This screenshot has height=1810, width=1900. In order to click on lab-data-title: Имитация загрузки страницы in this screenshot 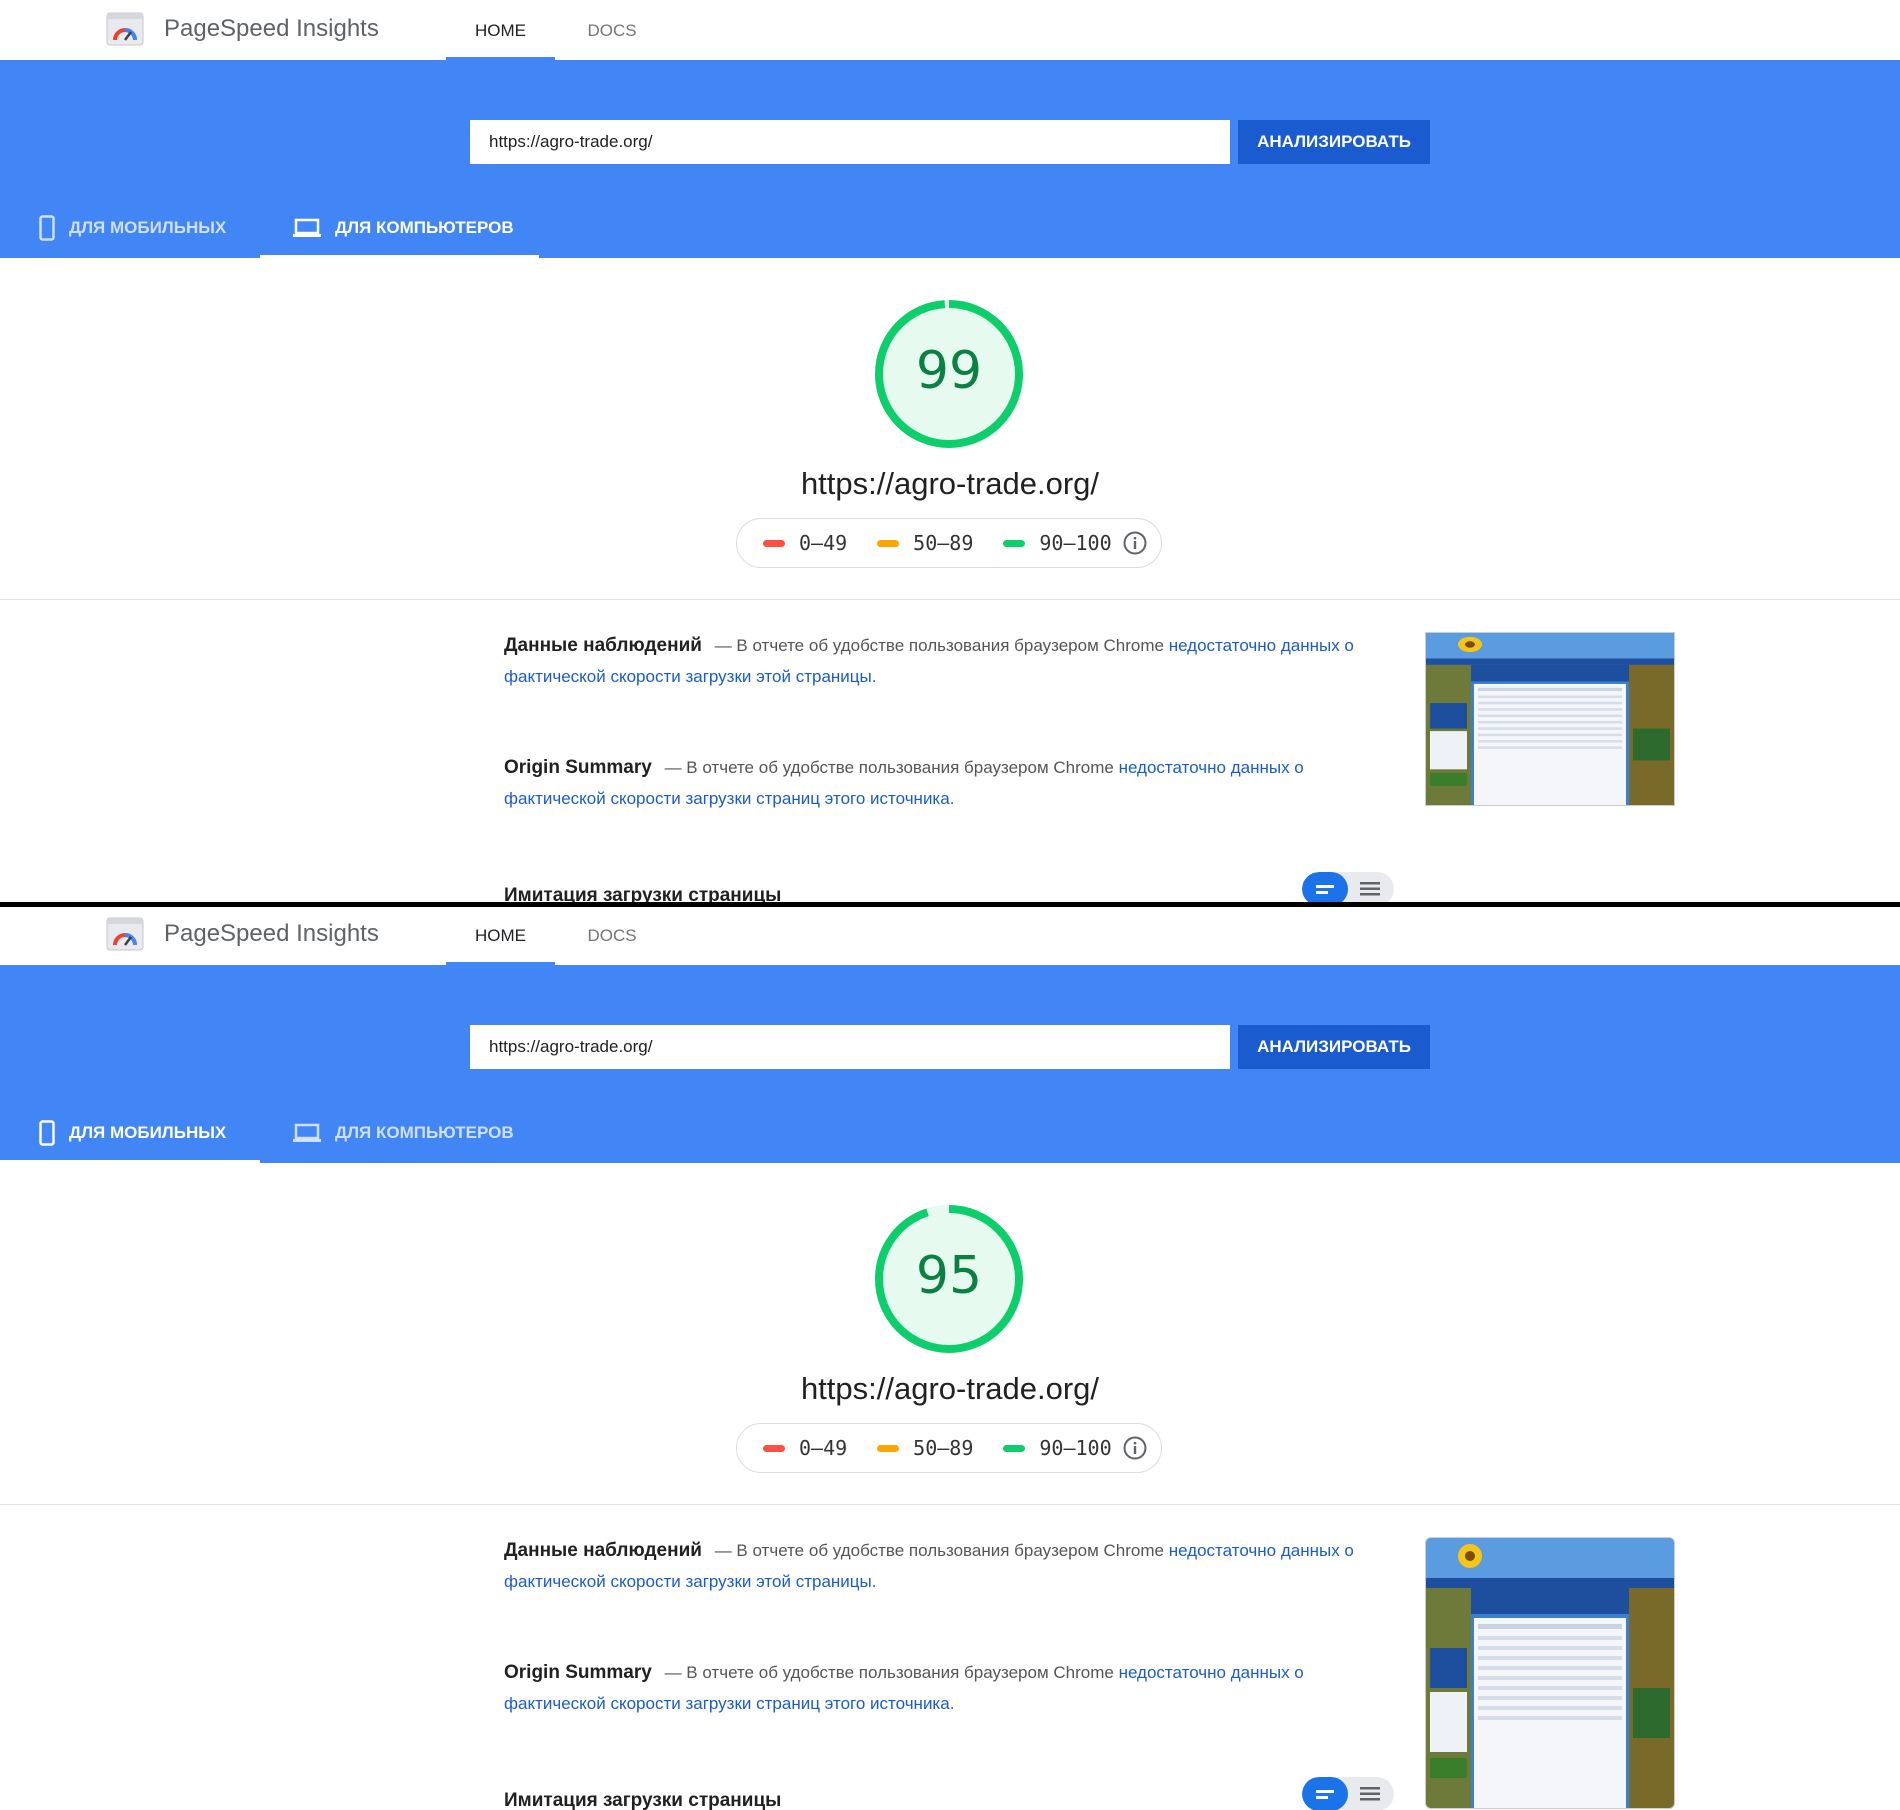, I will do `click(643, 1800)`.